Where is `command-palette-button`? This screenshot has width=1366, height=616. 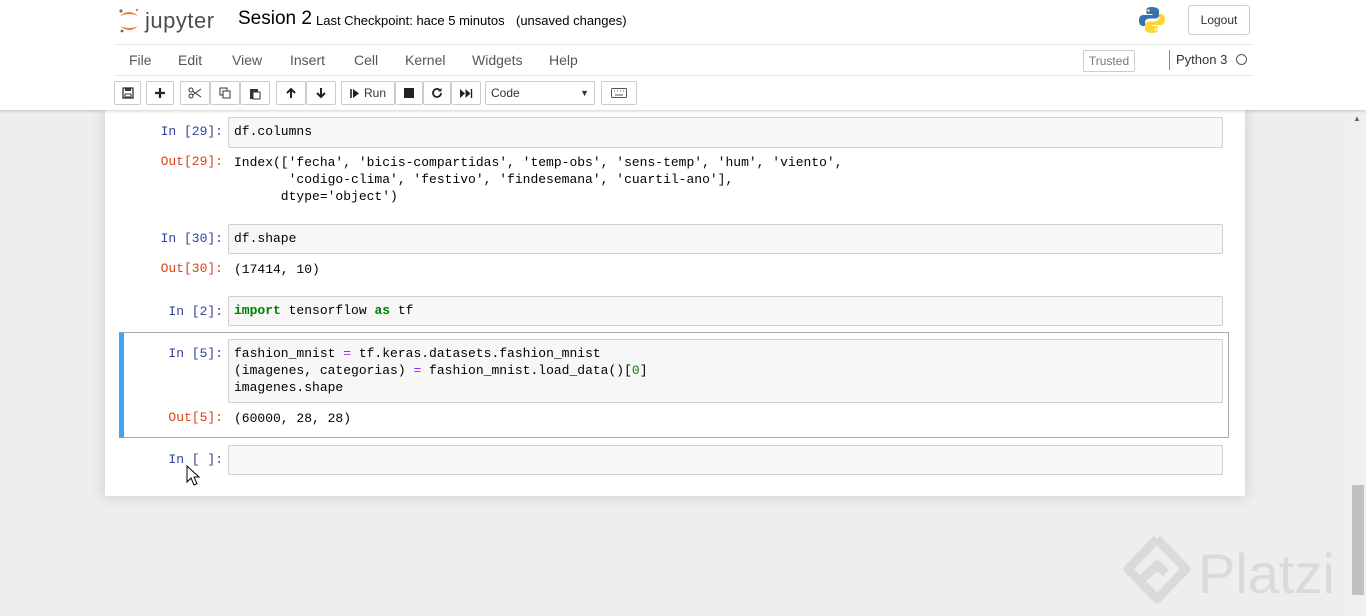 command-palette-button is located at coordinates (619, 93).